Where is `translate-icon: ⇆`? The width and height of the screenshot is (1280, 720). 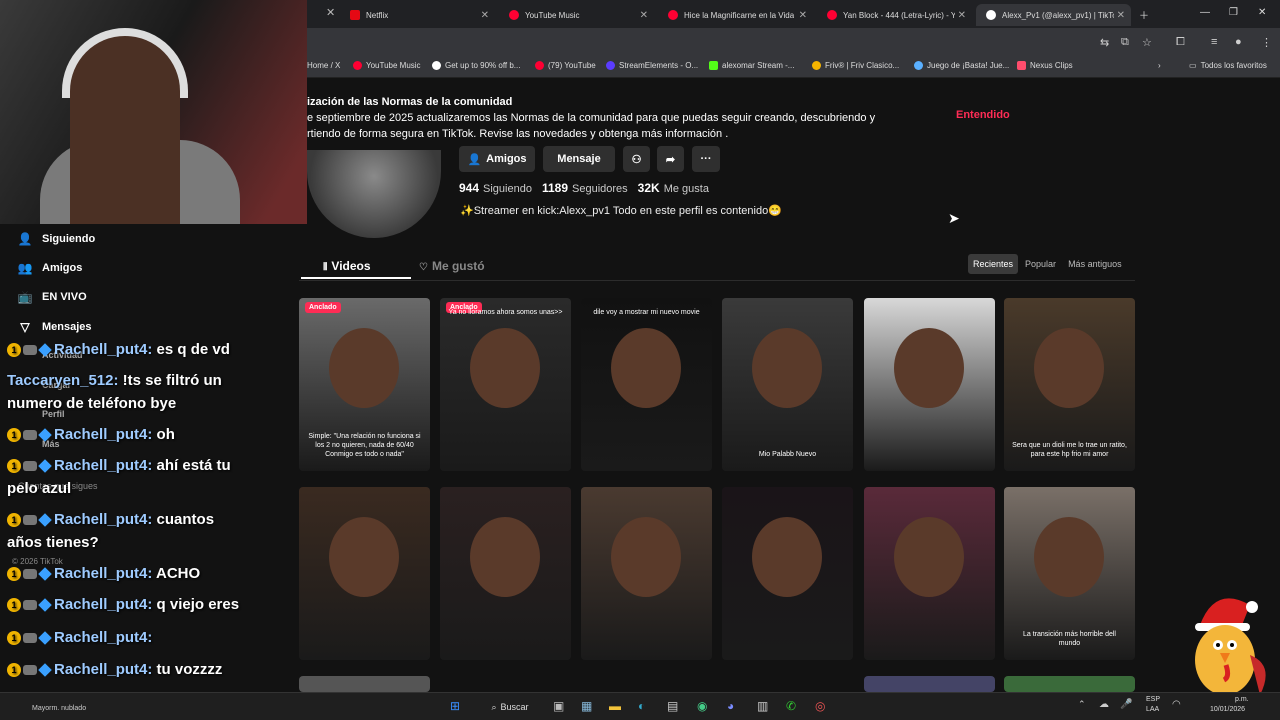 translate-icon: ⇆ is located at coordinates (1104, 42).